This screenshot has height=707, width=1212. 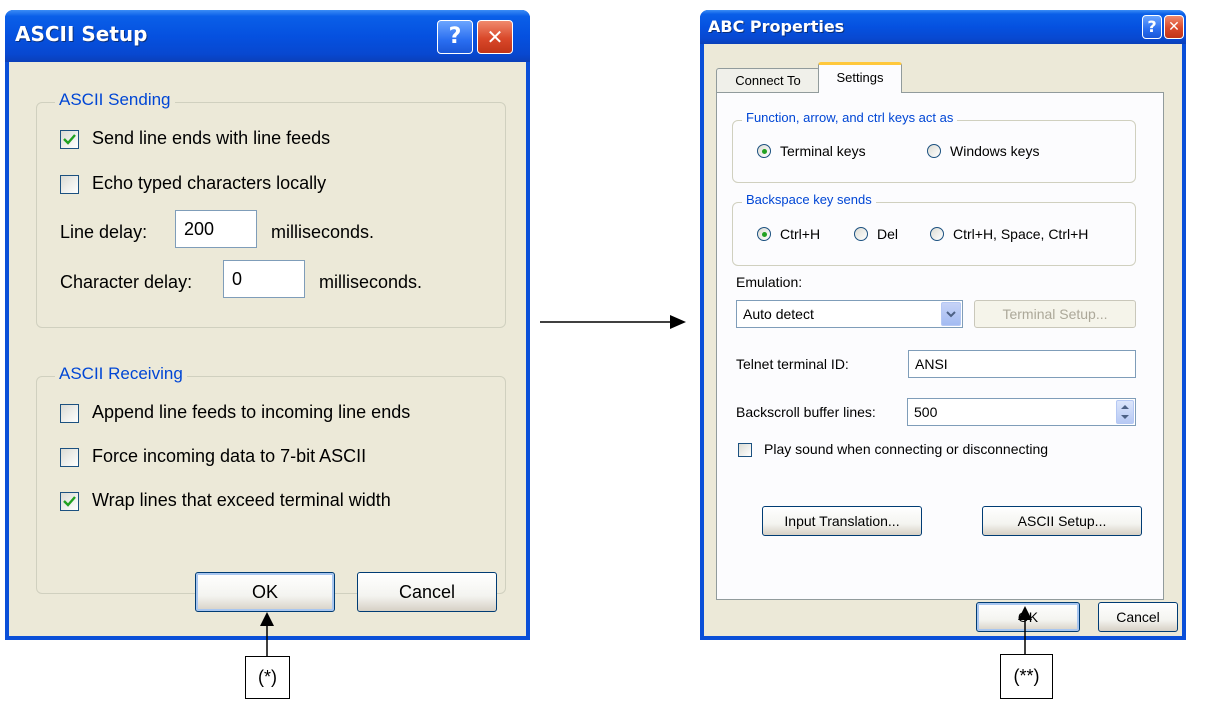 I want to click on keys-group-title: Function, arrow, and ctrl keys act as, so click(x=850, y=117).